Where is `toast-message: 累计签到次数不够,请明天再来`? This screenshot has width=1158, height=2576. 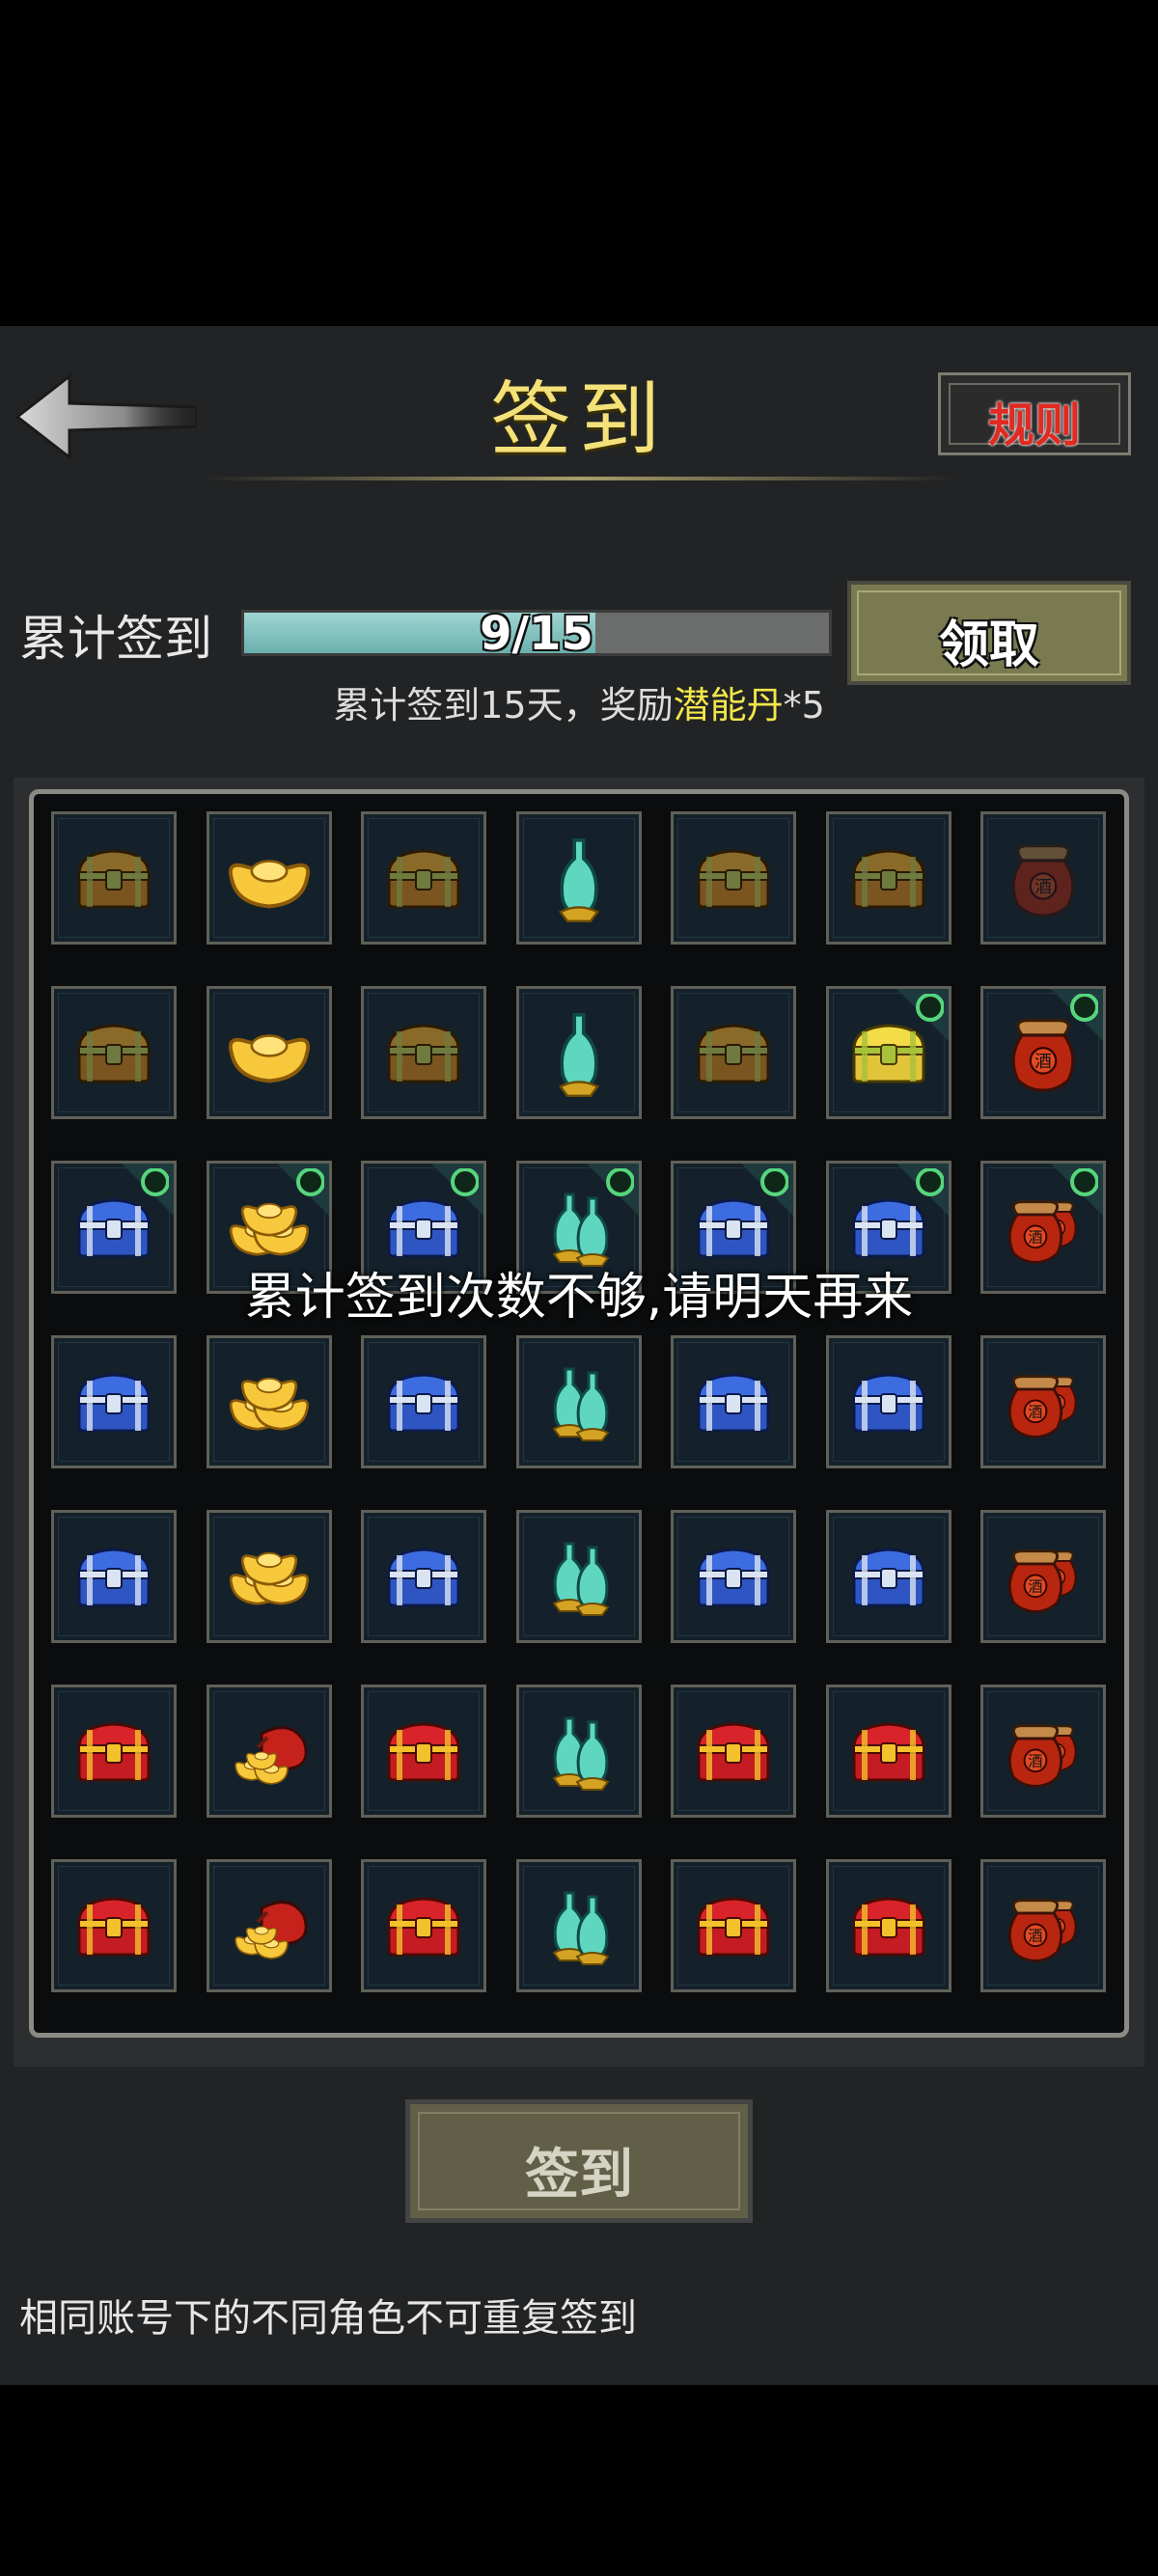 toast-message: 累计签到次数不够,请明天再来 is located at coordinates (579, 1298).